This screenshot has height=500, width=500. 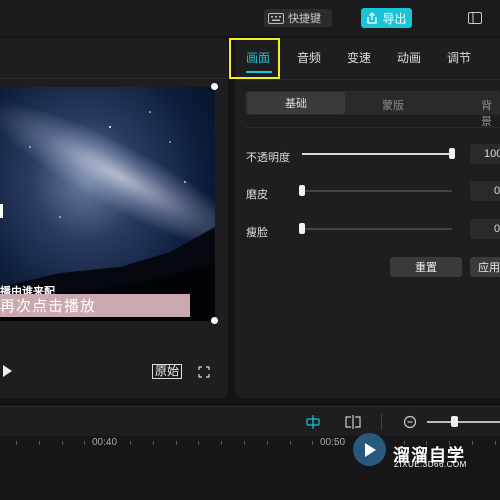 I want to click on slim-face-slider-knob, so click(x=302, y=228).